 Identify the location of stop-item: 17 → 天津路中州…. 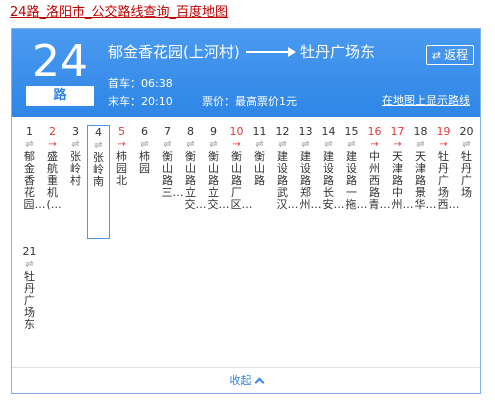
(400, 168).